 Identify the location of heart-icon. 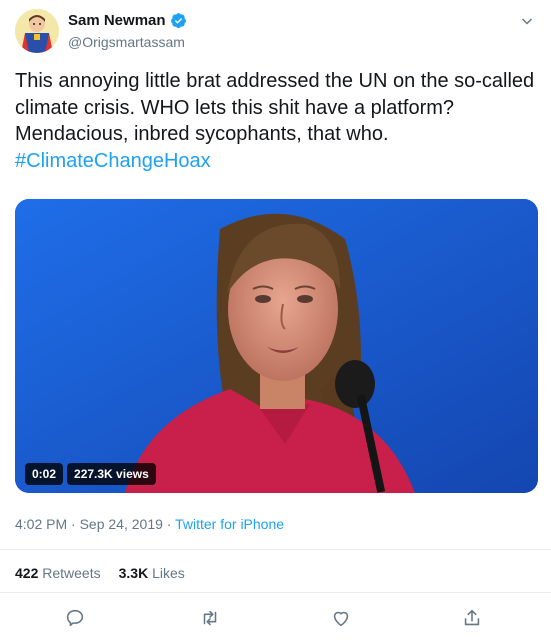
(341, 618).